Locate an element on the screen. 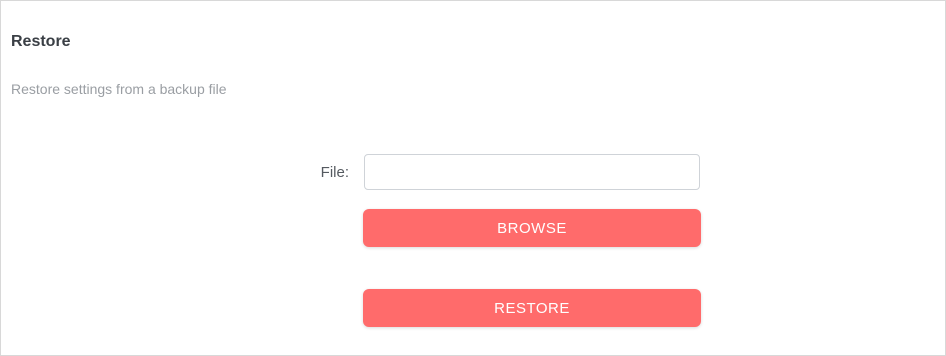 This screenshot has width=946, height=356. file-label: File: is located at coordinates (334, 172).